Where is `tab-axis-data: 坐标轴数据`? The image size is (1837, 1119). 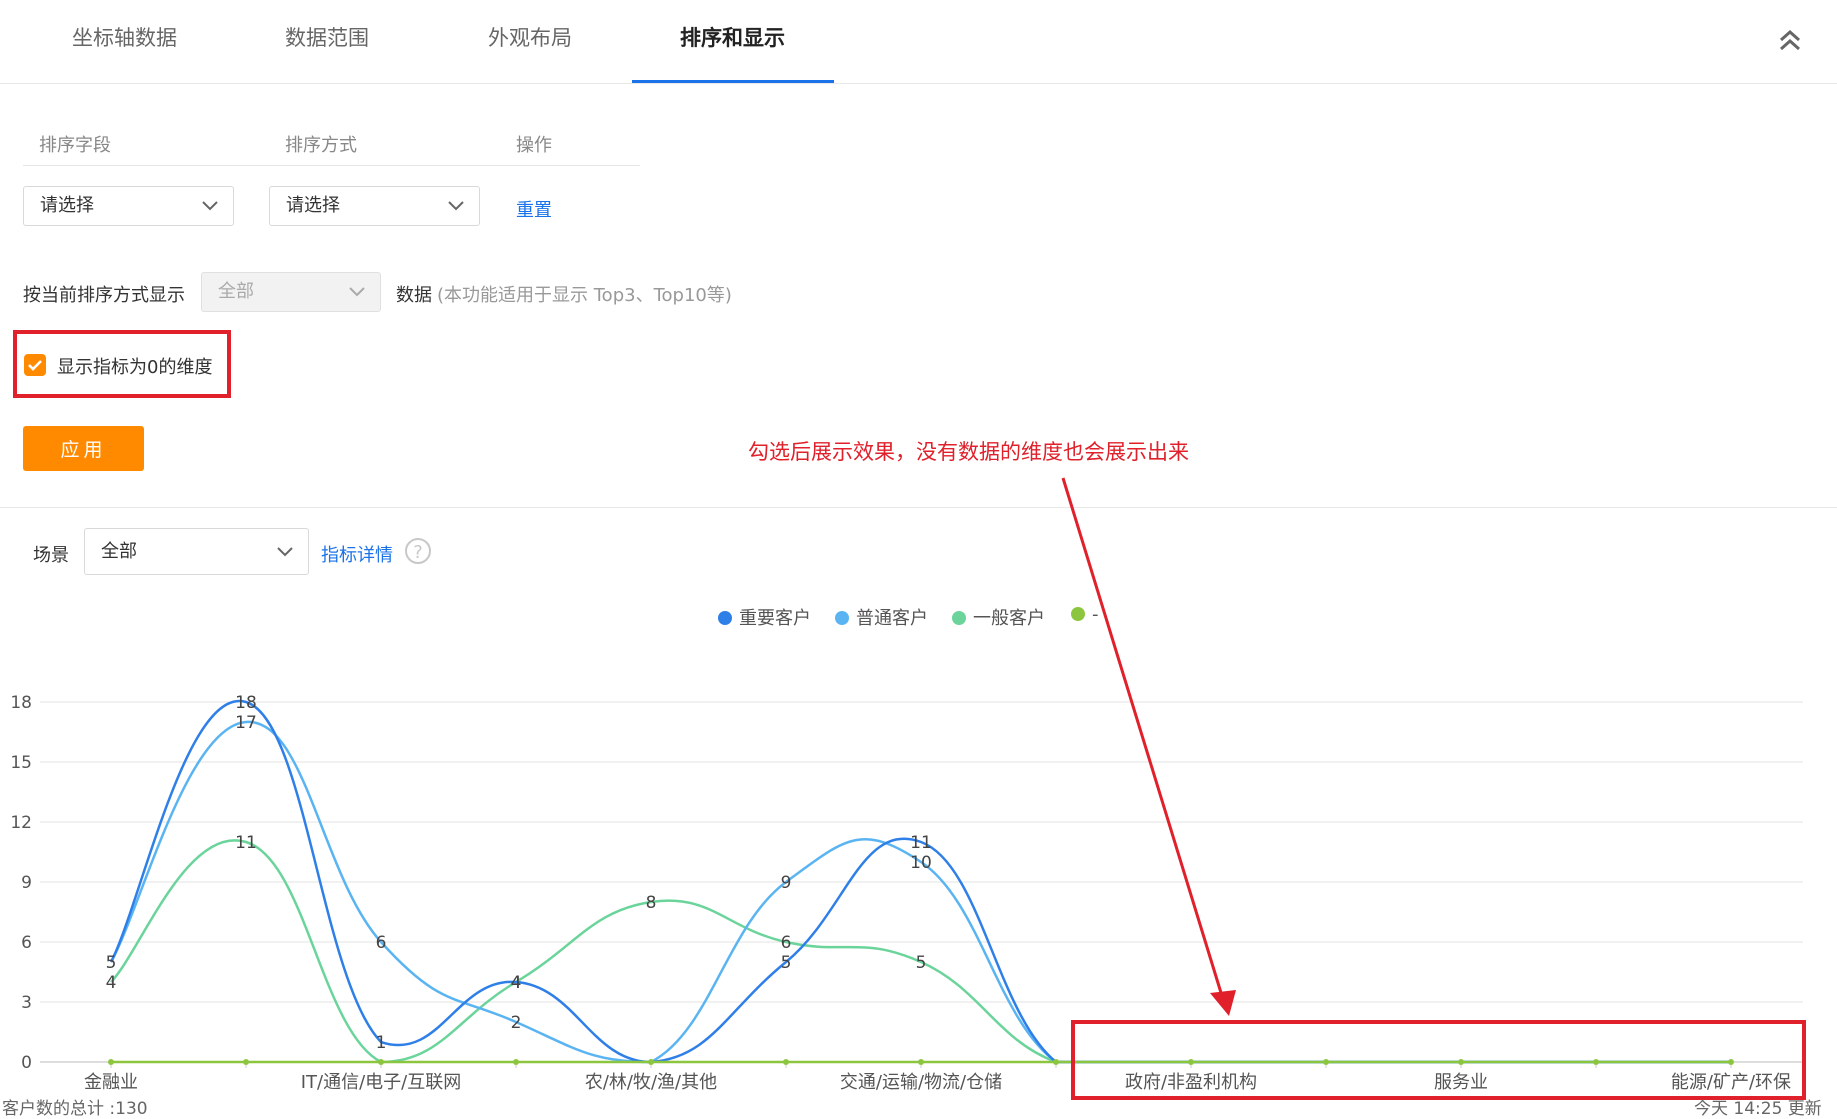
tab-axis-data: 坐标轴数据 is located at coordinates (124, 37).